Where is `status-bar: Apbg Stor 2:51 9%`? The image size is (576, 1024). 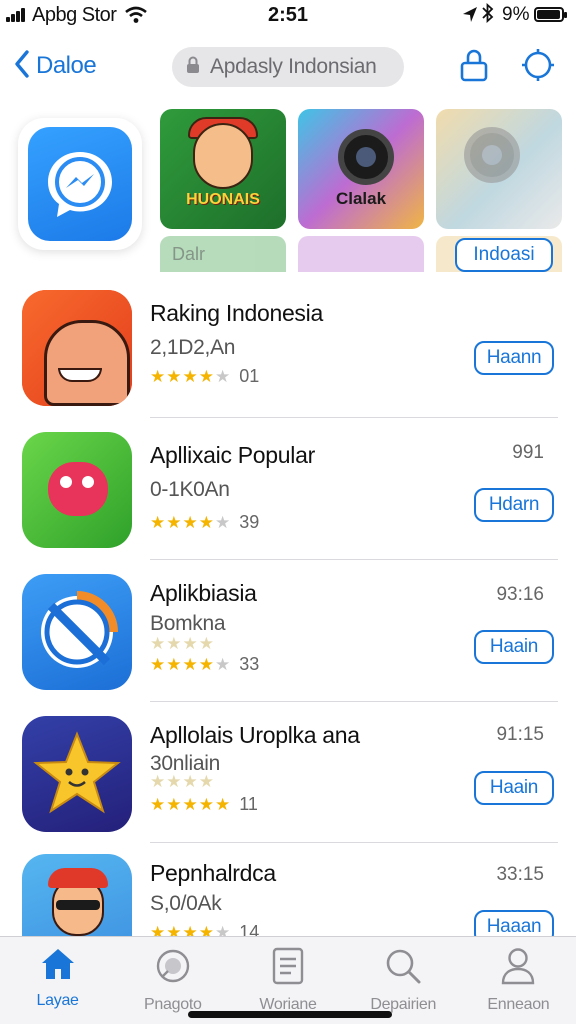 status-bar: Apbg Stor 2:51 9% is located at coordinates (288, 15).